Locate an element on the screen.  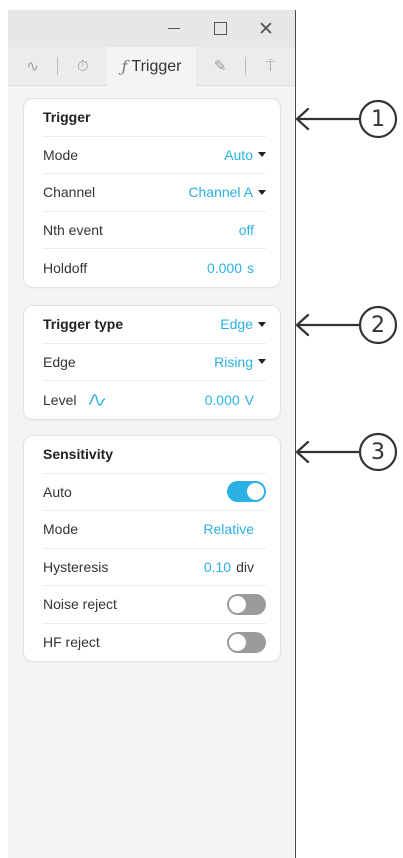
trigger-type-dropdown: Edge is located at coordinates (243, 324).